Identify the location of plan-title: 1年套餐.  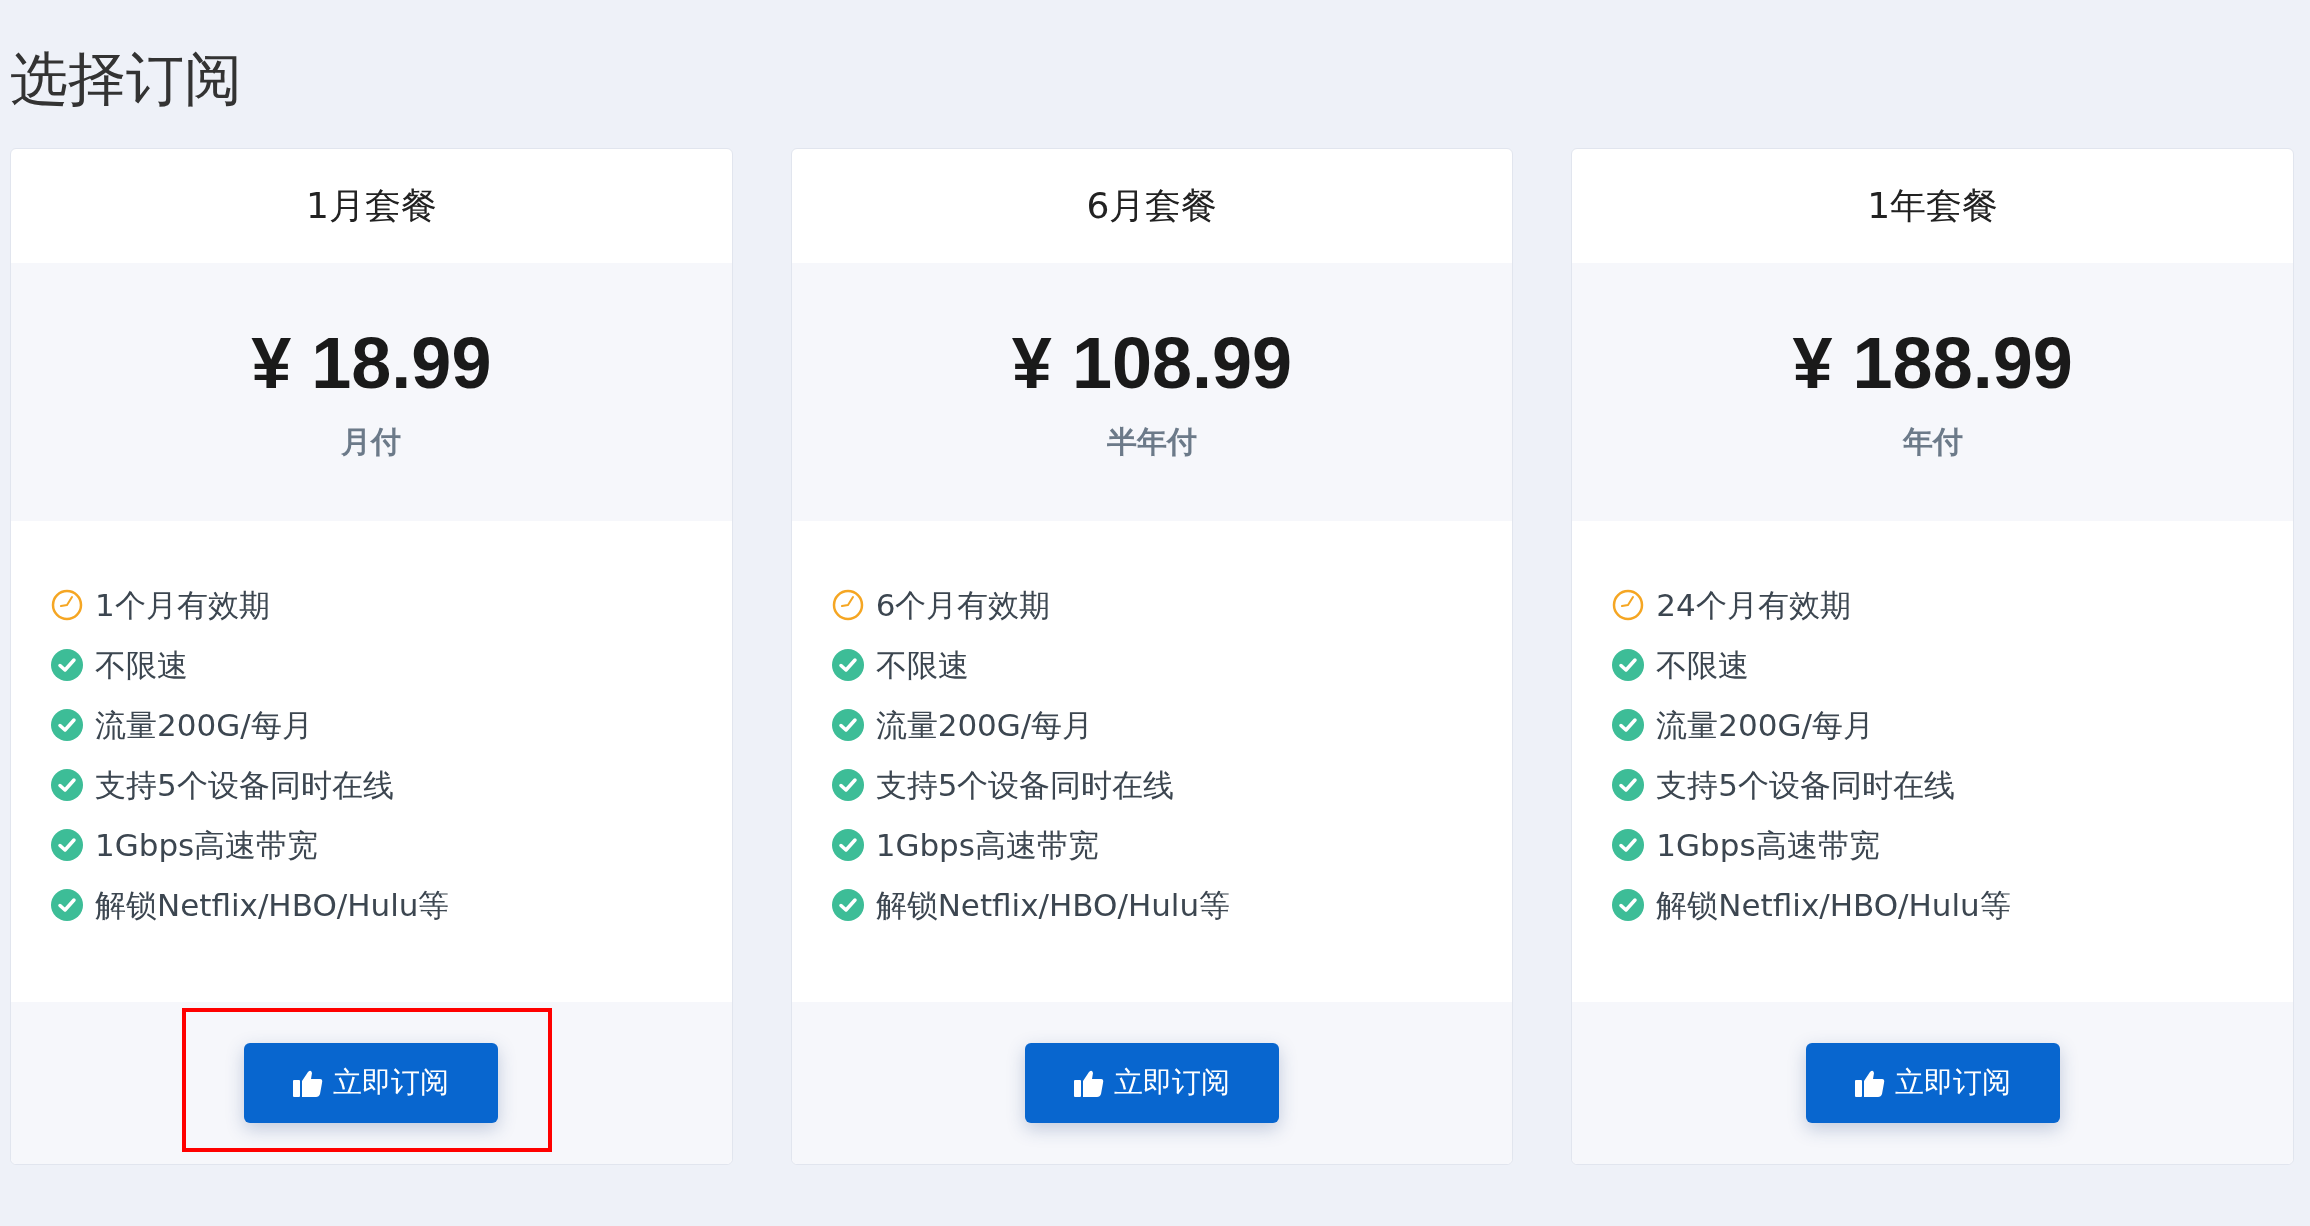
(1933, 205).